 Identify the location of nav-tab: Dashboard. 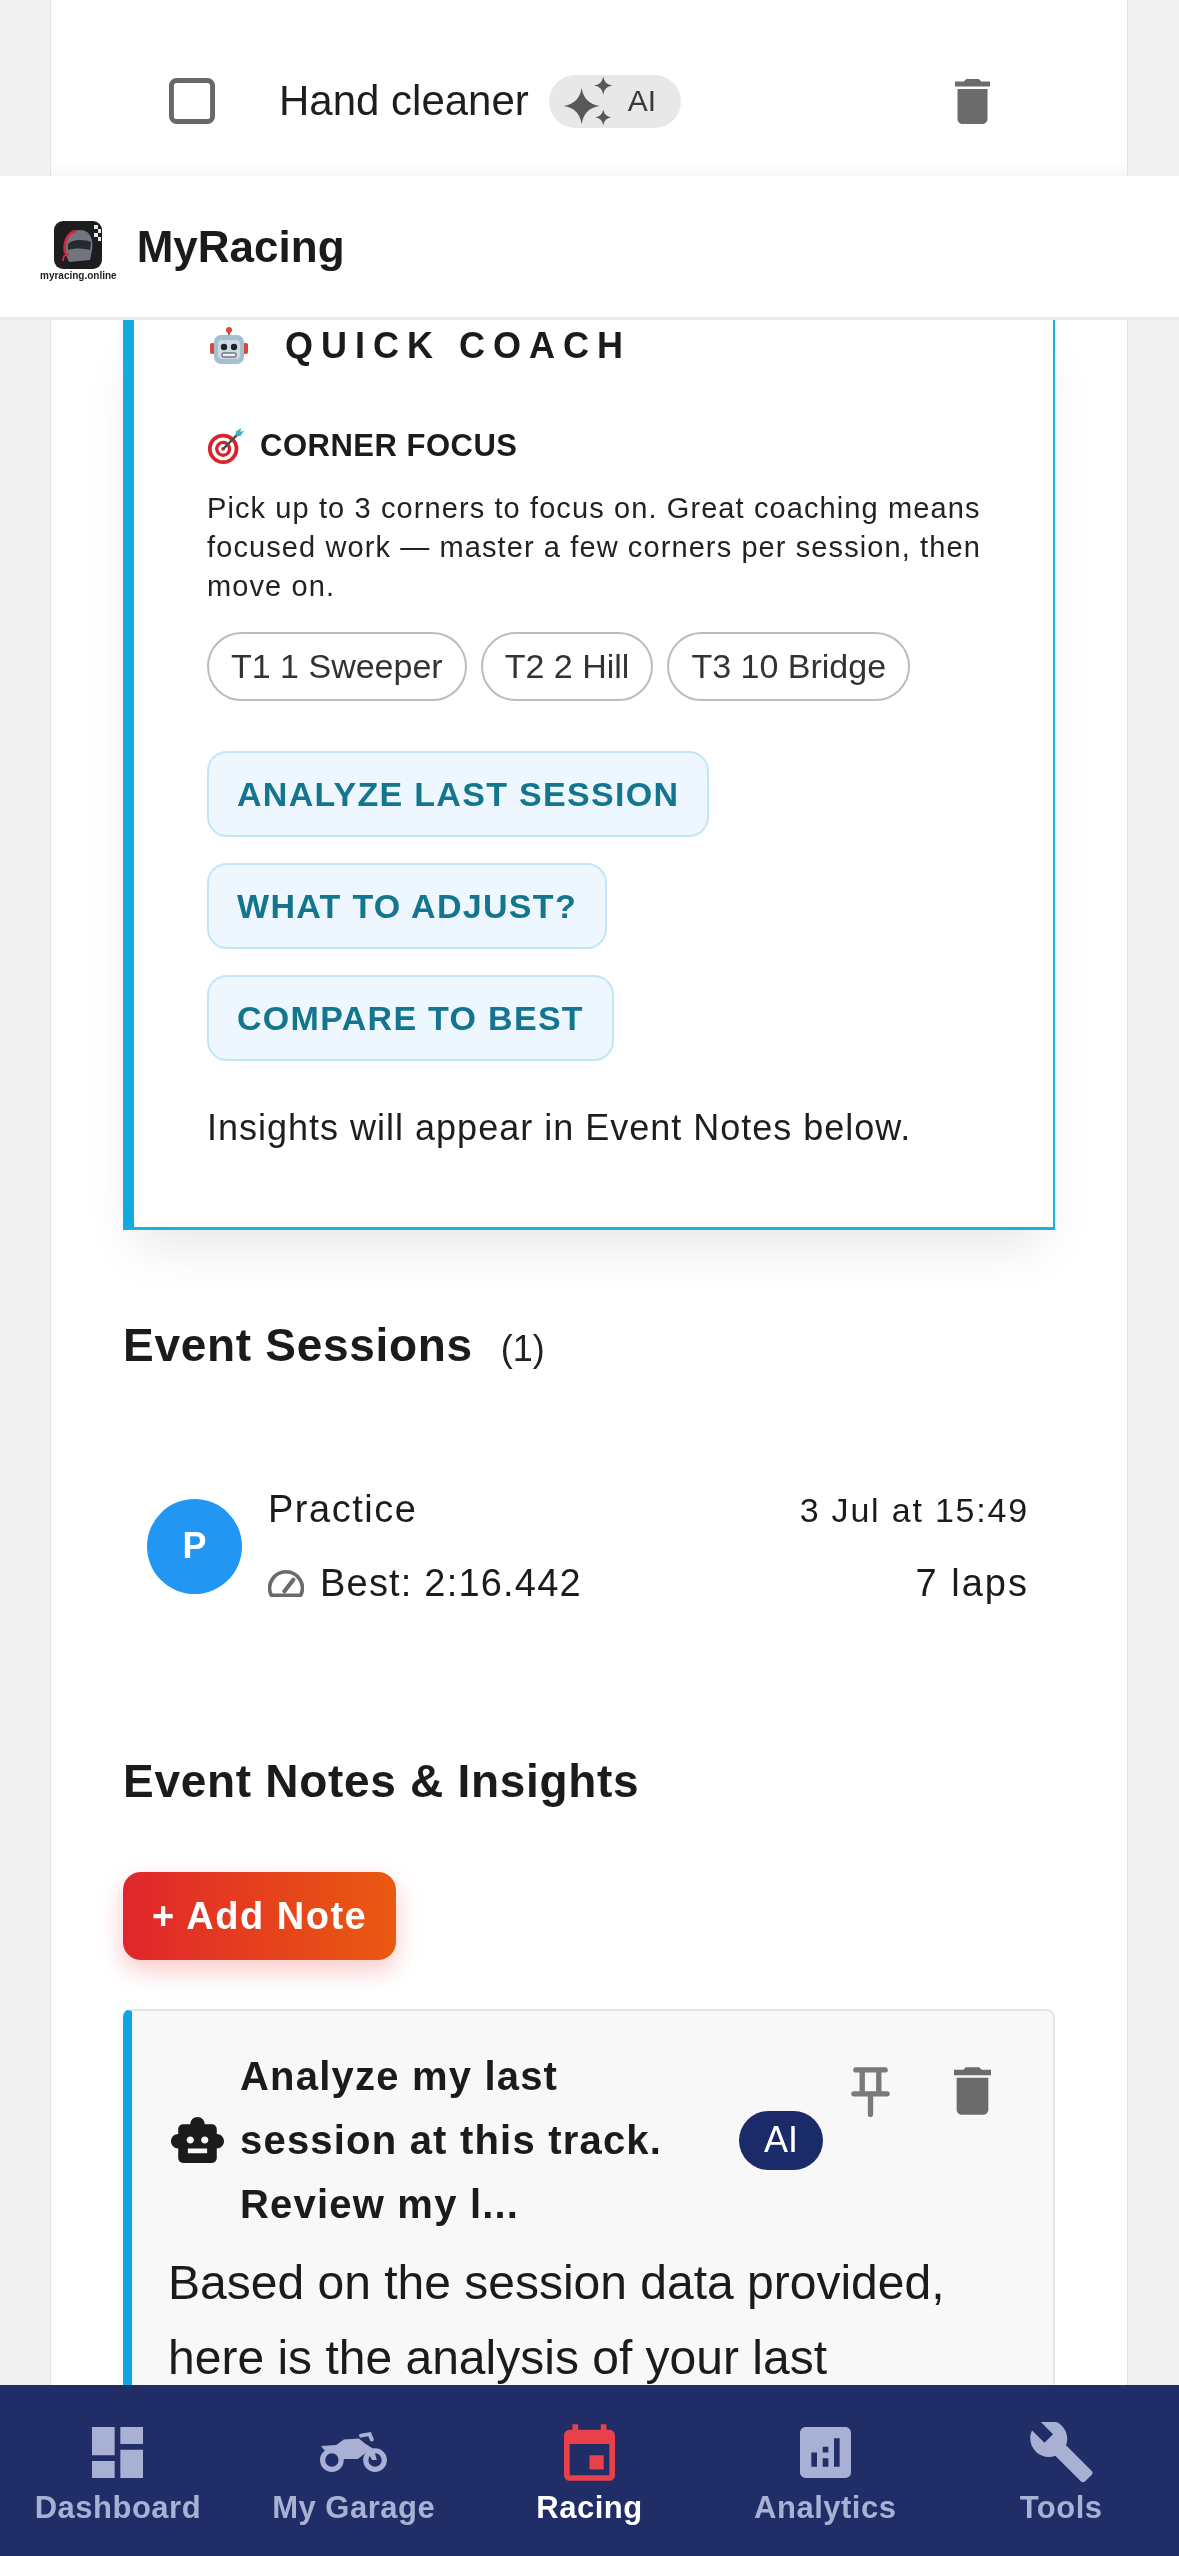
(118, 2470).